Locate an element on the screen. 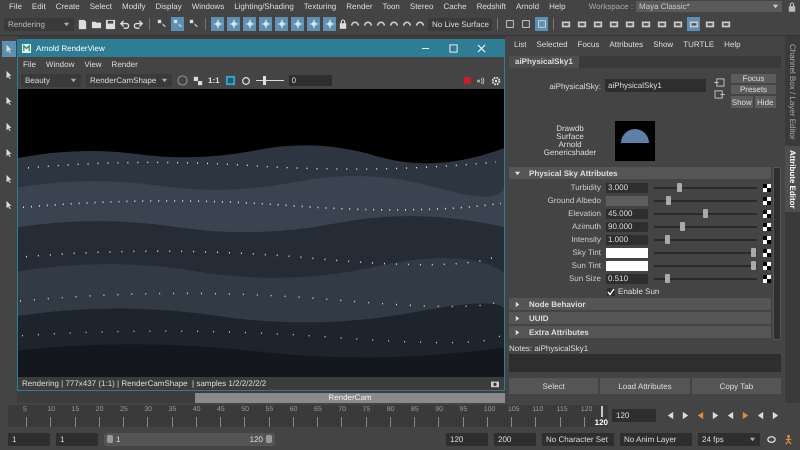 Image resolution: width=800 pixels, height=450 pixels. sound-icon is located at coordinates (481, 81).